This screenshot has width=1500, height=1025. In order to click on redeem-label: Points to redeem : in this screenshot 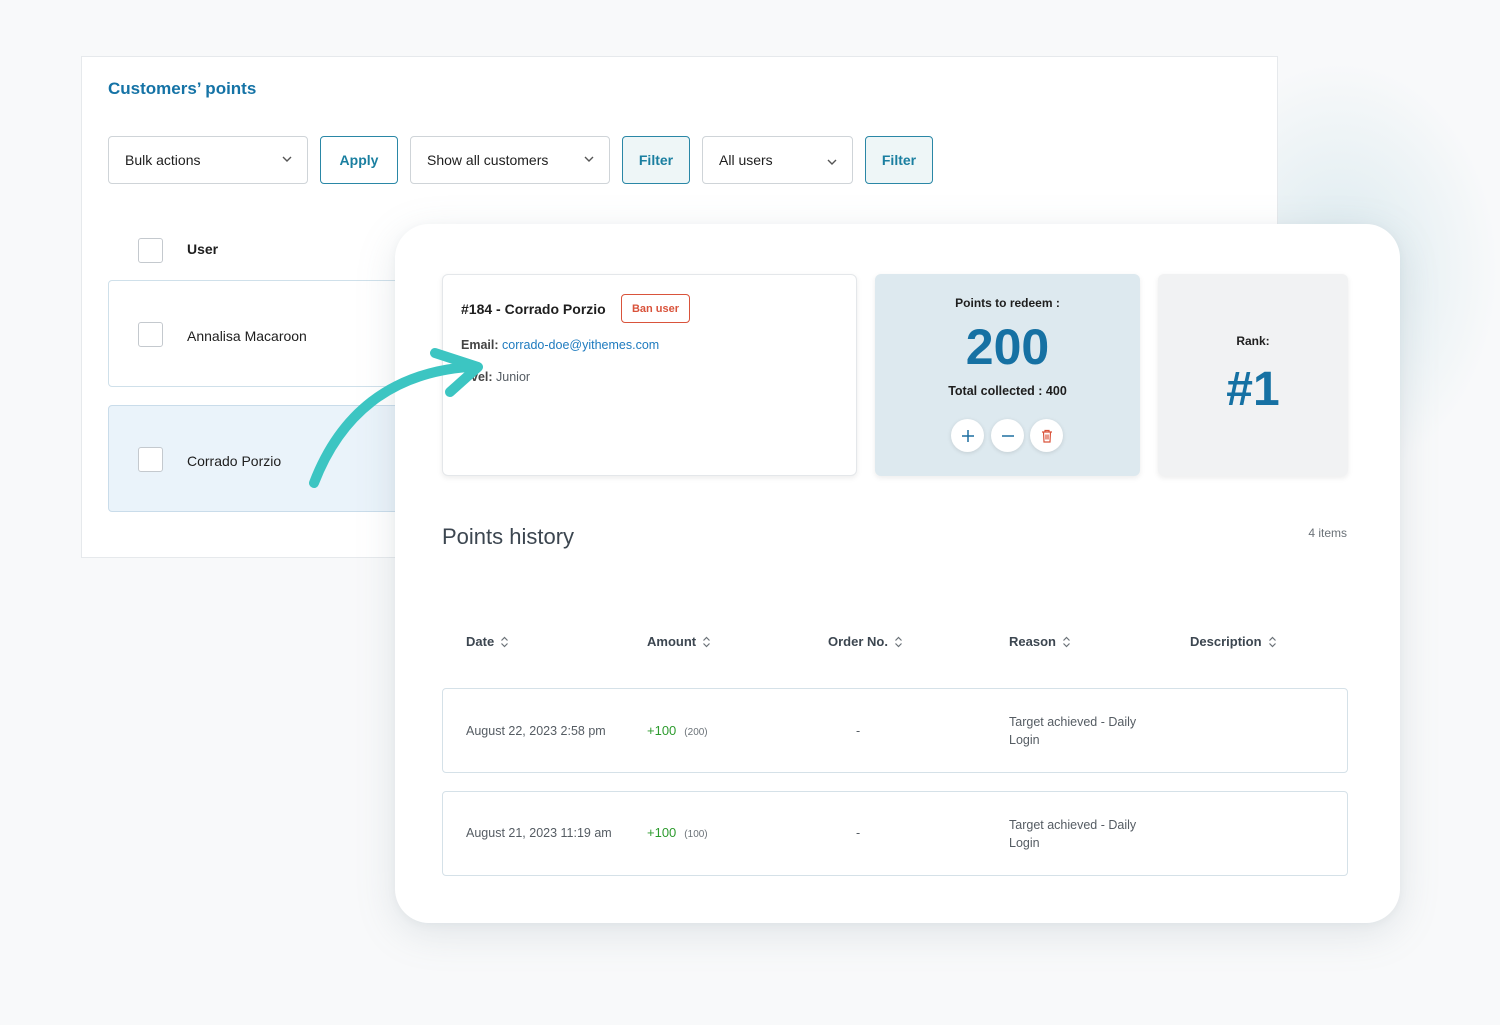, I will do `click(1007, 303)`.